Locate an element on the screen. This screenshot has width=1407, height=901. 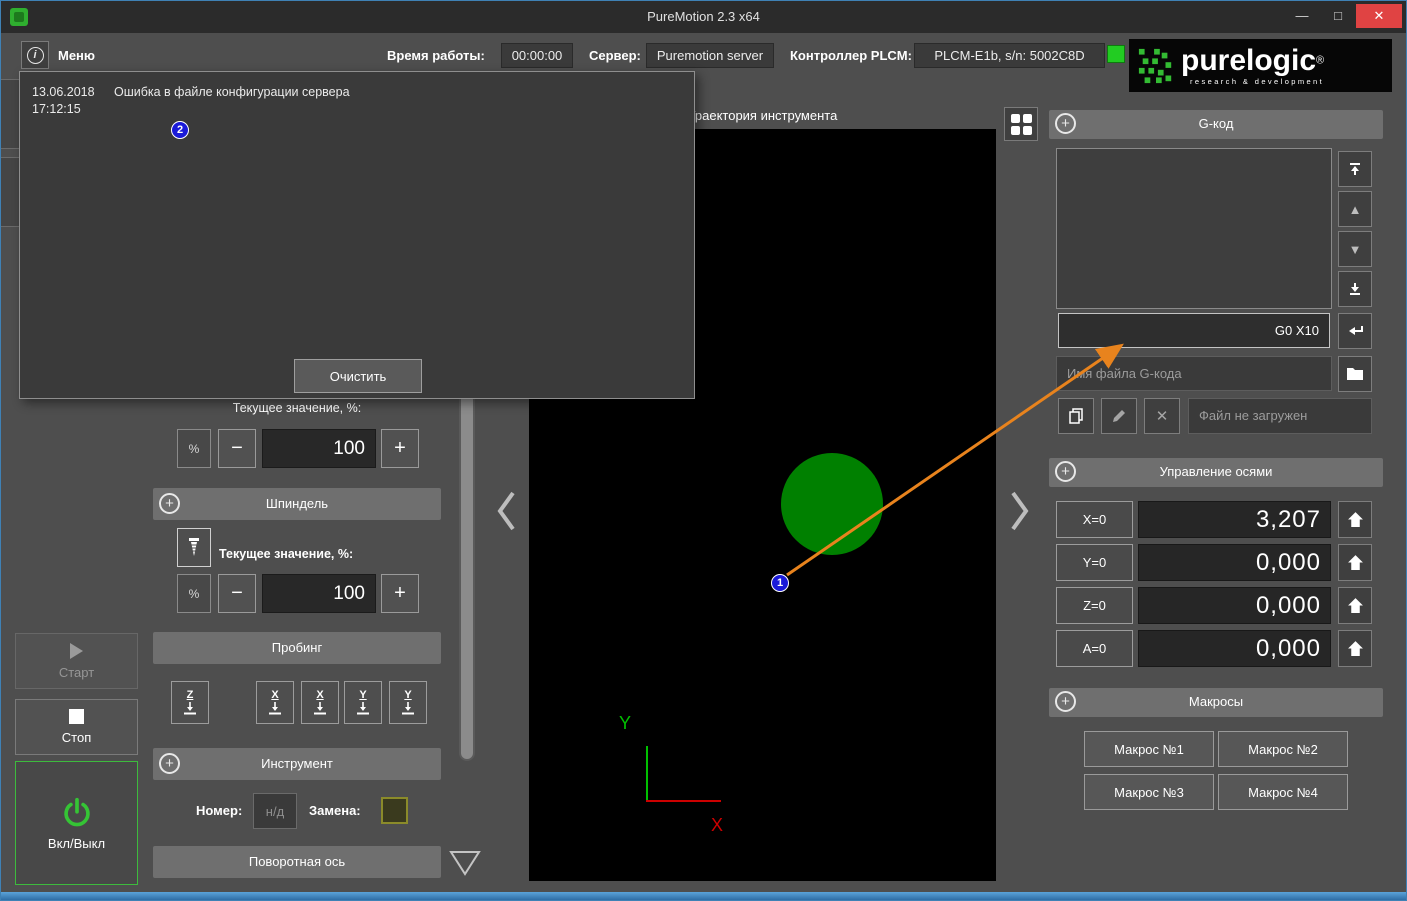
tool-number-label: Номер: is located at coordinates (219, 810).